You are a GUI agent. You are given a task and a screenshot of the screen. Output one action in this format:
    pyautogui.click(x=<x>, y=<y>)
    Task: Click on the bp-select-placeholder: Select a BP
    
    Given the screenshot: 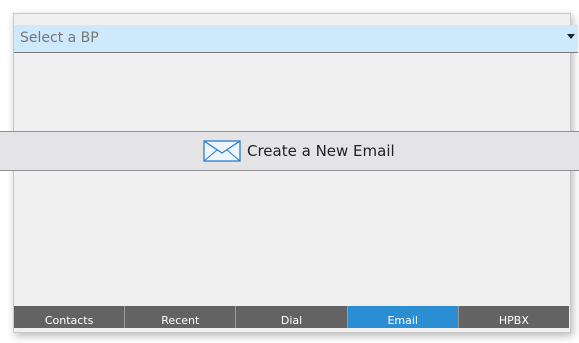 What is the action you would take?
    pyautogui.click(x=59, y=38)
    